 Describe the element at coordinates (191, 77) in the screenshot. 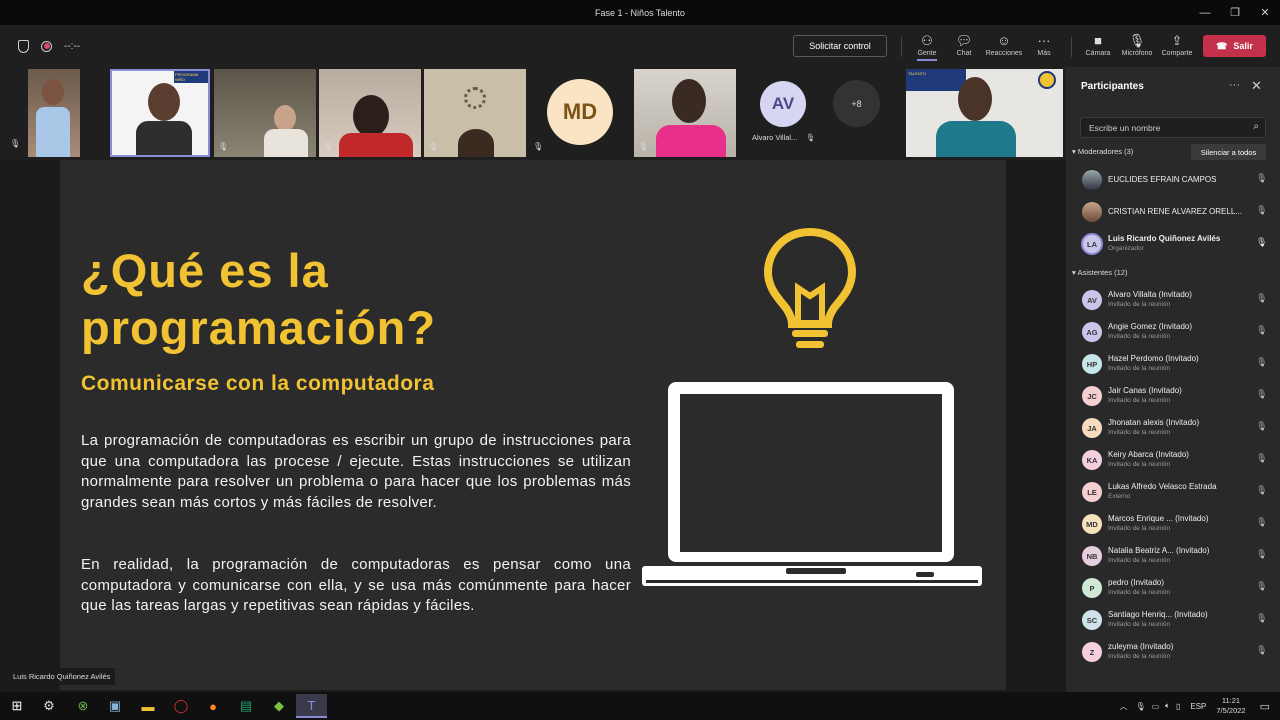

I see `program-banner: PROGRAMA NIÑO` at that location.